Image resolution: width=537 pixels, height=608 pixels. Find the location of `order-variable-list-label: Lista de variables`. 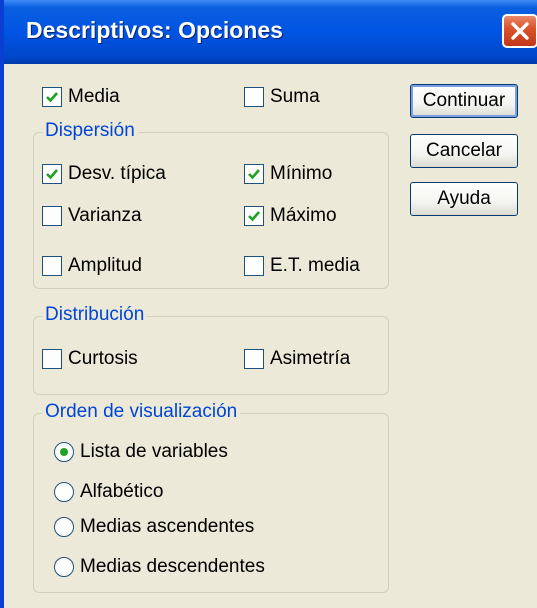

order-variable-list-label: Lista de variables is located at coordinates (154, 452).